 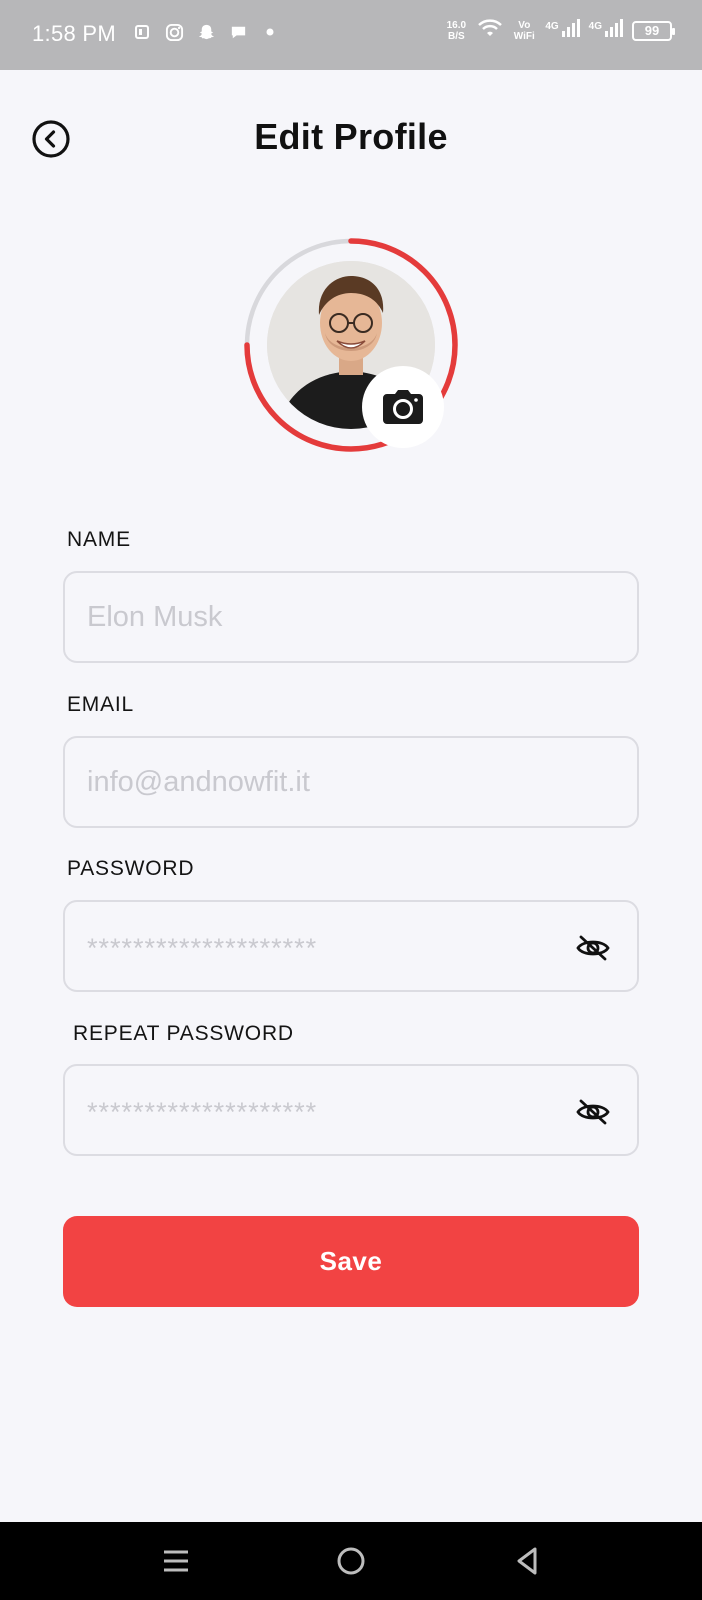 I want to click on pdf-icon, so click(x=142, y=32).